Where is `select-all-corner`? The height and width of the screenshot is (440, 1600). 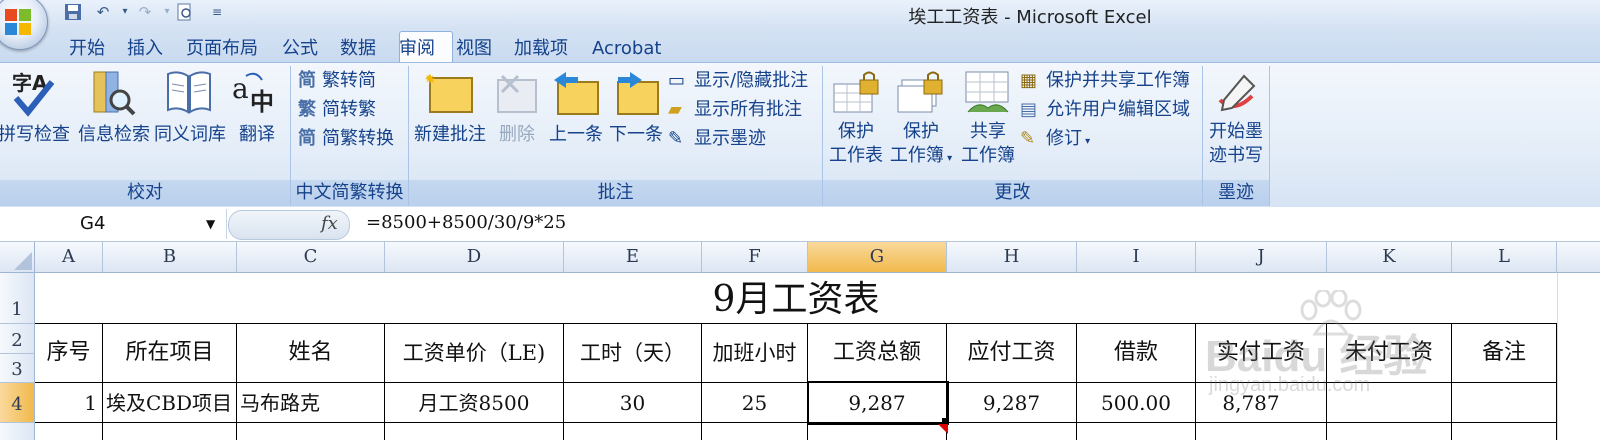 select-all-corner is located at coordinates (17, 257).